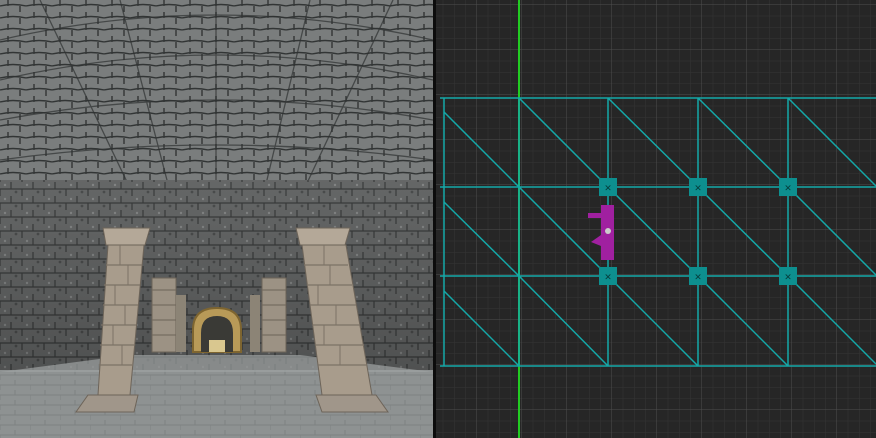 This screenshot has width=876, height=438. I want to click on far-pillar-right, so click(274, 315).